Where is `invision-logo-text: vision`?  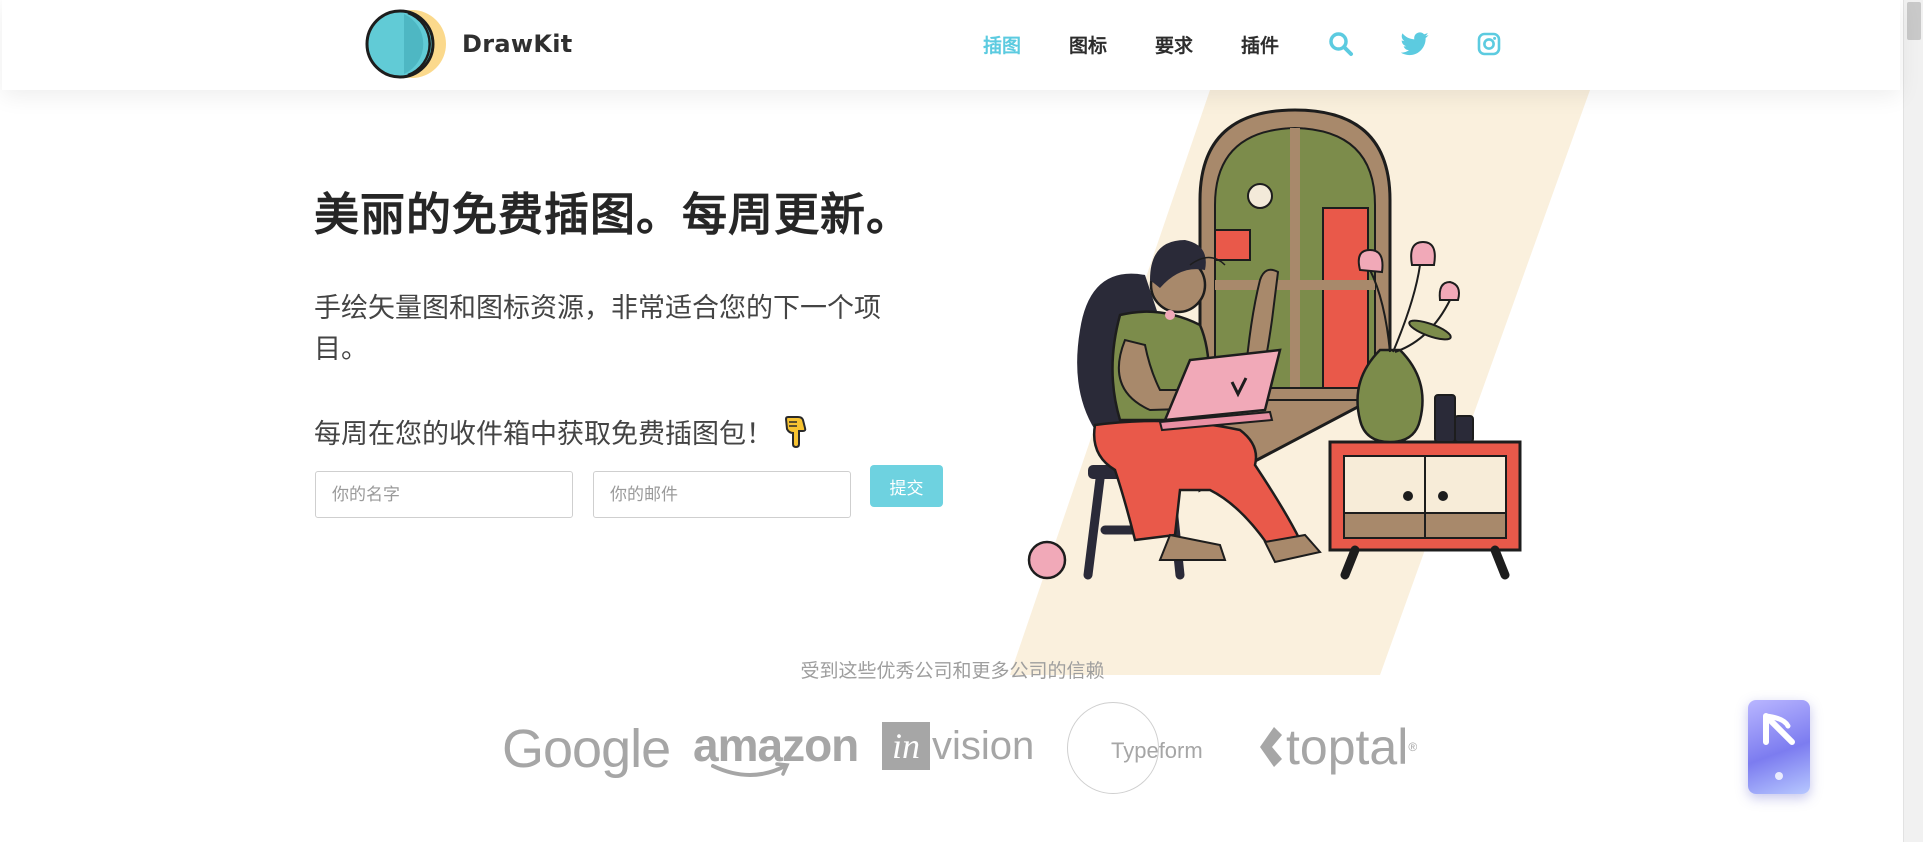 invision-logo-text: vision is located at coordinates (983, 745).